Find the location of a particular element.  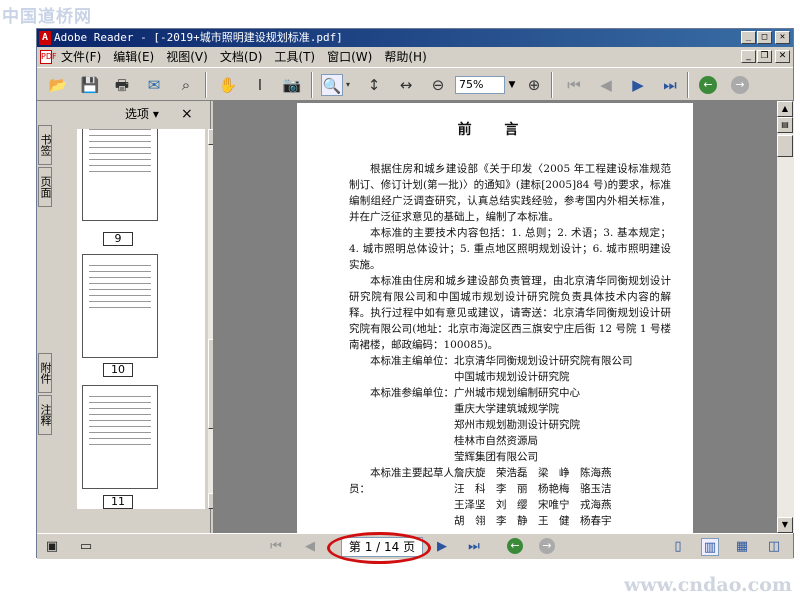

zoom-tool-dropdown-icon: ▾ is located at coordinates (348, 85).